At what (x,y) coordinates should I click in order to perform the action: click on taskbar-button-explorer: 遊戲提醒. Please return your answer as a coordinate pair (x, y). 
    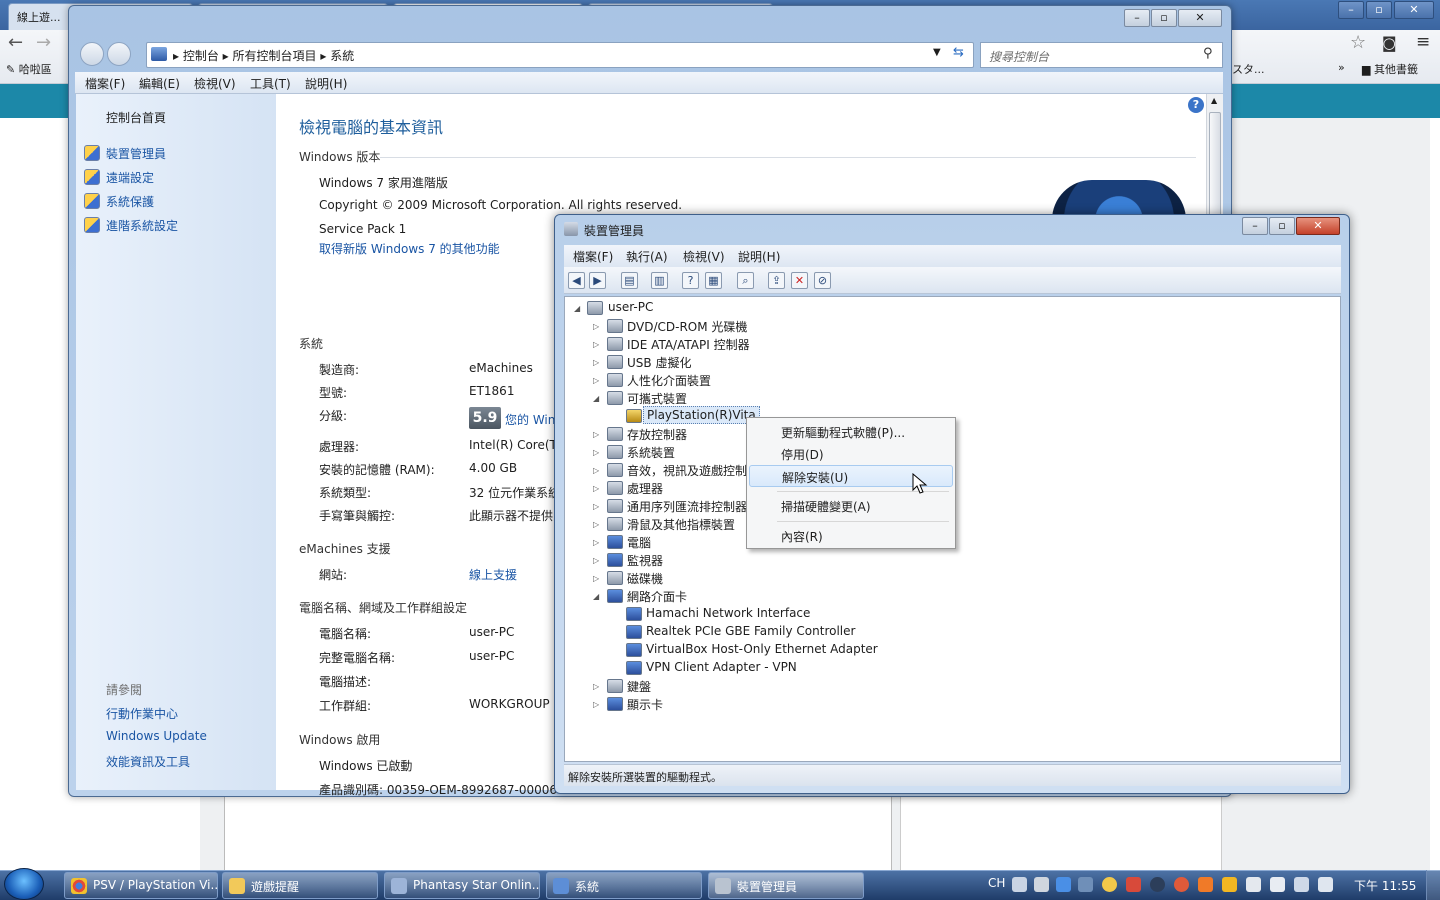
    Looking at the image, I should click on (300, 885).